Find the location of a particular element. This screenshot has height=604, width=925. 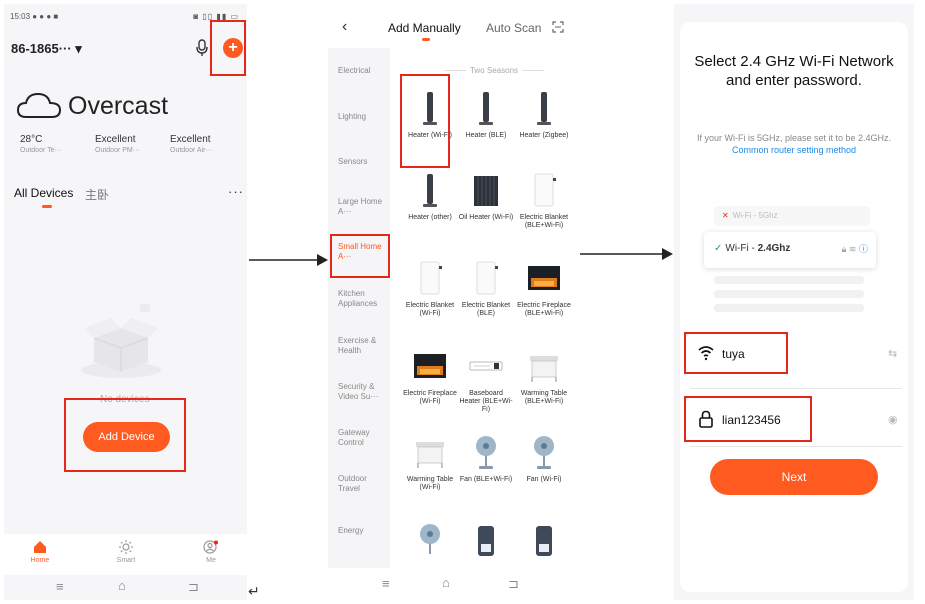

cross-icon: ✕ is located at coordinates (725, 215).